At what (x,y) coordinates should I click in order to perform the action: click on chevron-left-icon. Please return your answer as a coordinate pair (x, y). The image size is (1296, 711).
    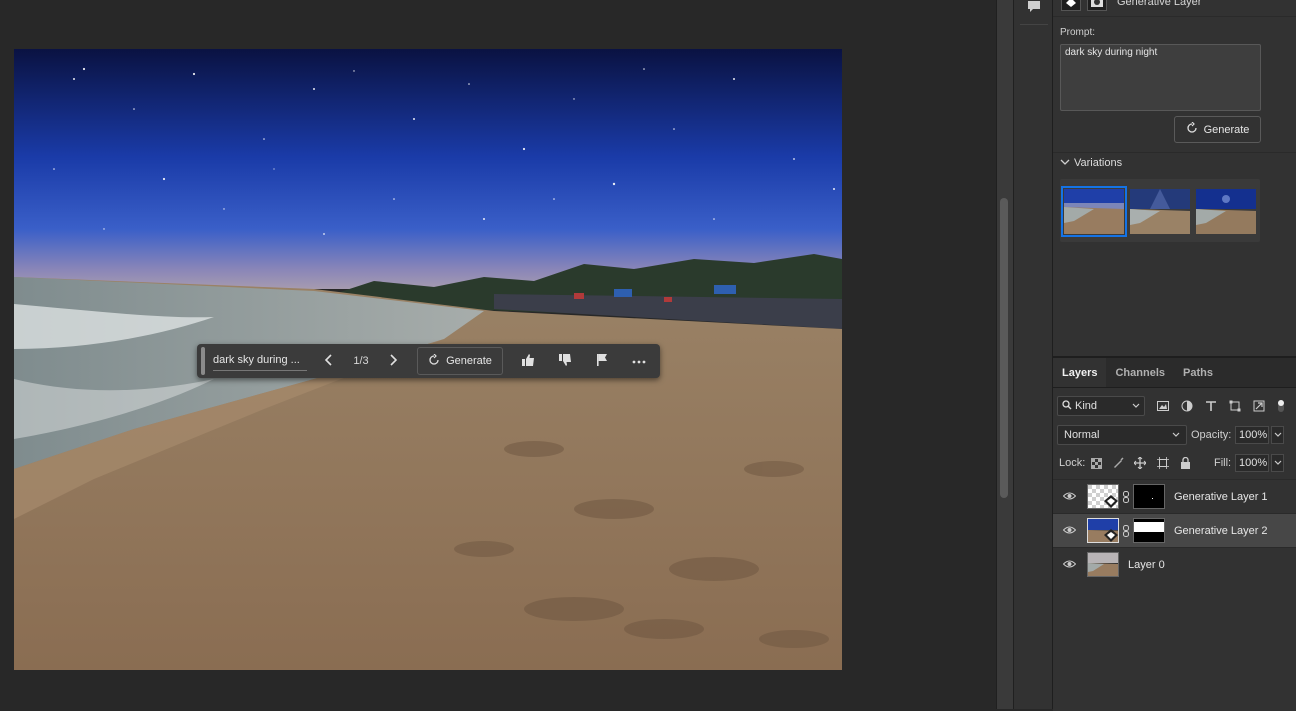
    Looking at the image, I should click on (329, 361).